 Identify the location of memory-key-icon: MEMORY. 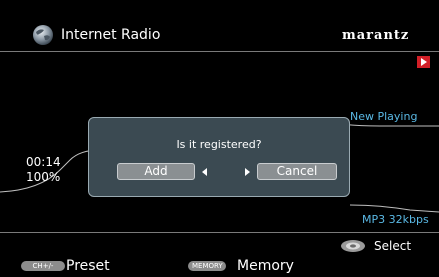
(207, 266).